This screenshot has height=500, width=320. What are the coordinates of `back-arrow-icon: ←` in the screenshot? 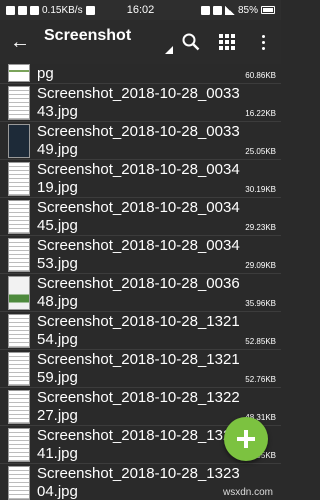 It's located at (20, 41).